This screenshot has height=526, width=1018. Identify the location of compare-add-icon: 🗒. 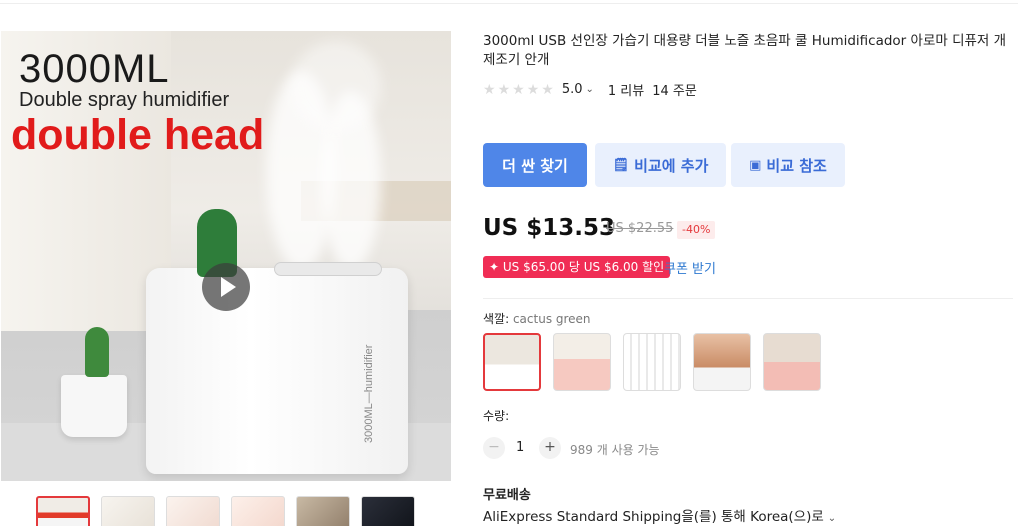
(621, 165).